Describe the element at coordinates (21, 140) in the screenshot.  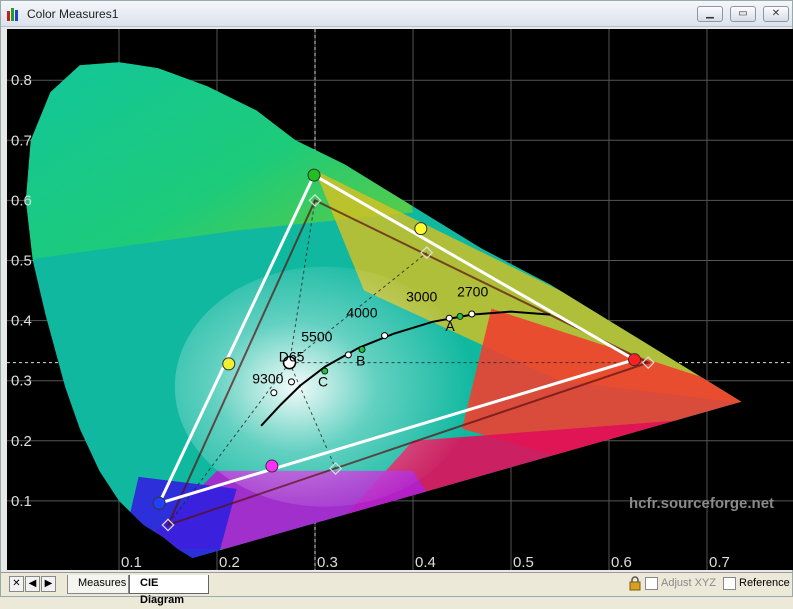
I see `y-tick-label: 0.7` at that location.